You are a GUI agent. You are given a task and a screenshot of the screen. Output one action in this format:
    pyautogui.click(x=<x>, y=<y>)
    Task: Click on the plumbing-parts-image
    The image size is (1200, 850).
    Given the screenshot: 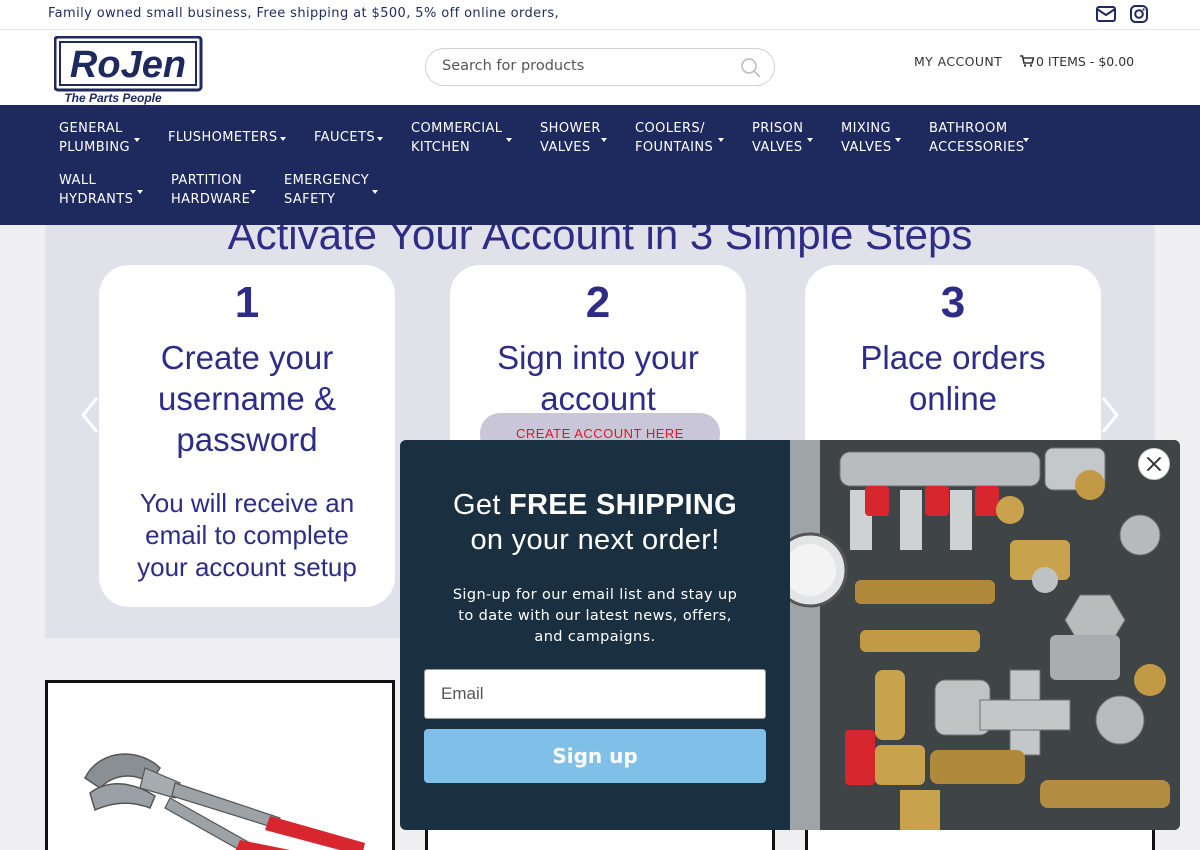 What is the action you would take?
    pyautogui.click(x=985, y=635)
    